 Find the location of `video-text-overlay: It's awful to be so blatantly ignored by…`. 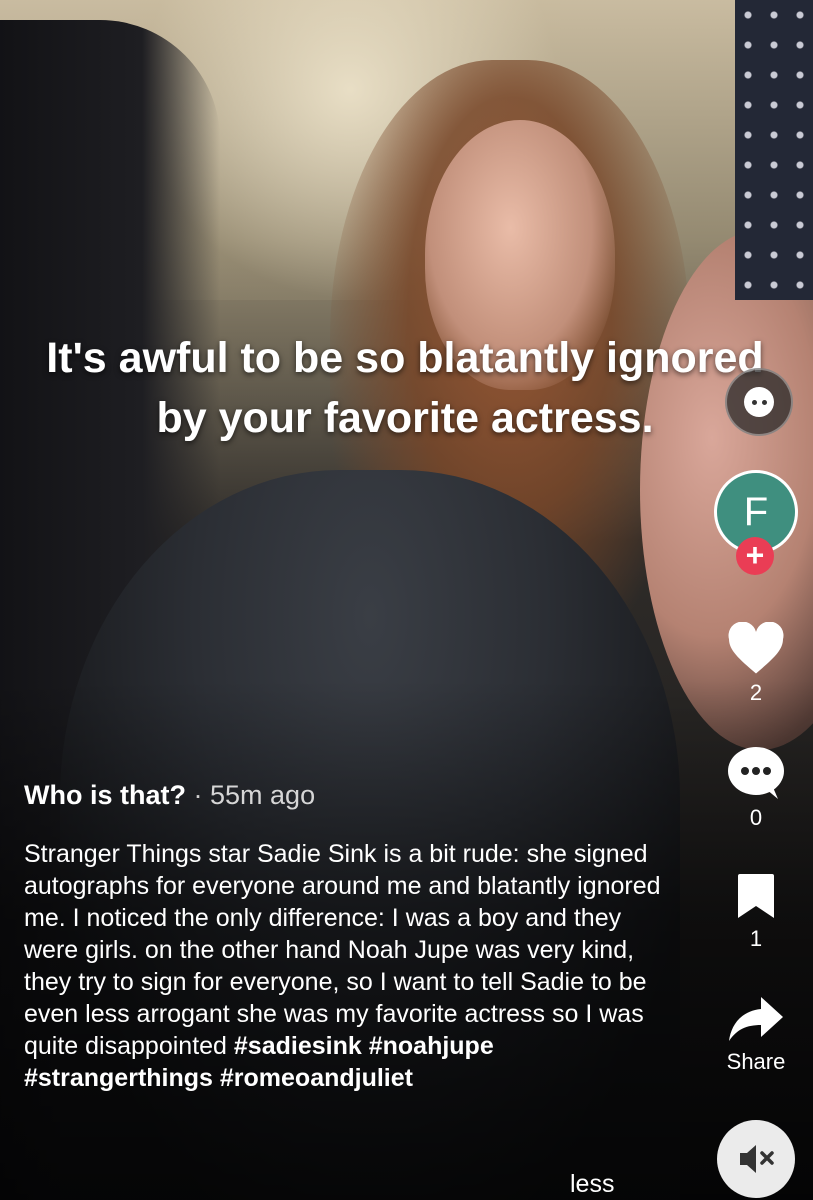

video-text-overlay: It's awful to be so blatantly ignored by… is located at coordinates (405, 388).